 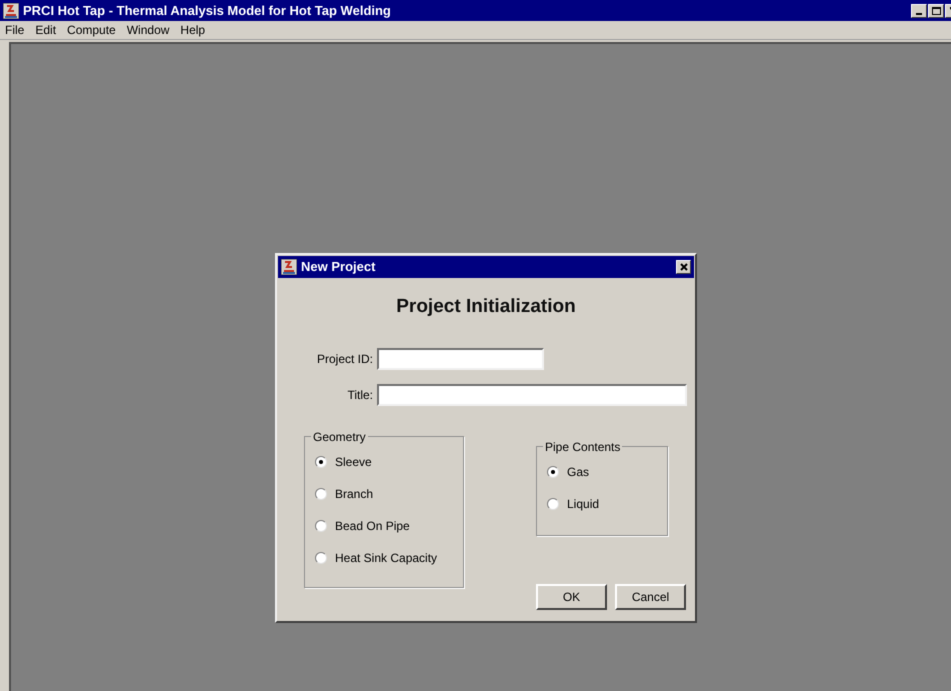 What do you see at coordinates (14, 30) in the screenshot?
I see `menu-item: File` at bounding box center [14, 30].